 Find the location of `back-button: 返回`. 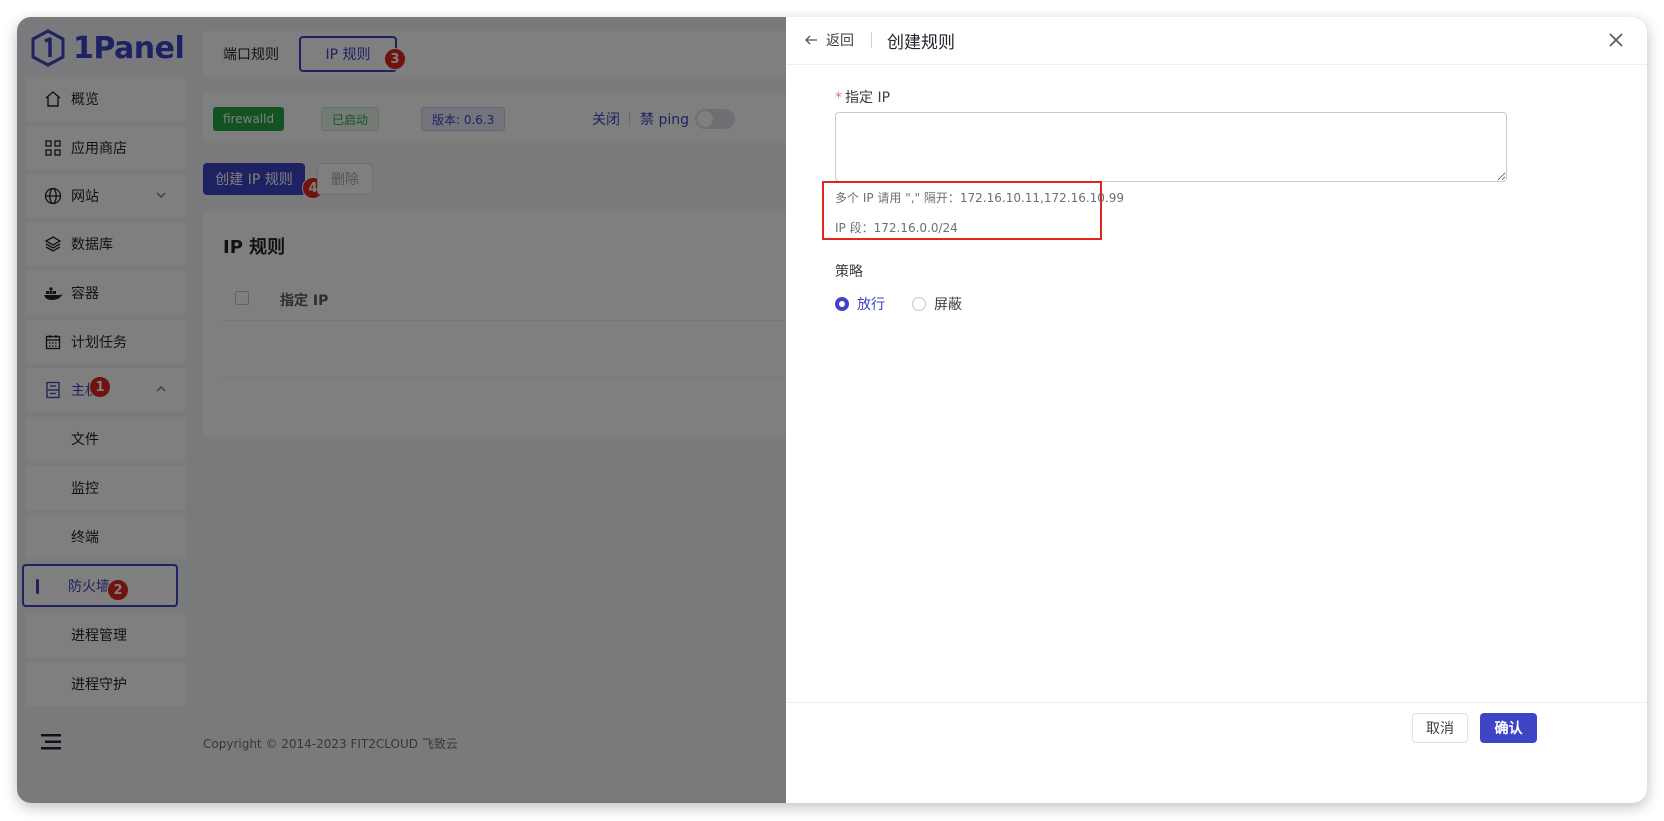

back-button: 返回 is located at coordinates (829, 40).